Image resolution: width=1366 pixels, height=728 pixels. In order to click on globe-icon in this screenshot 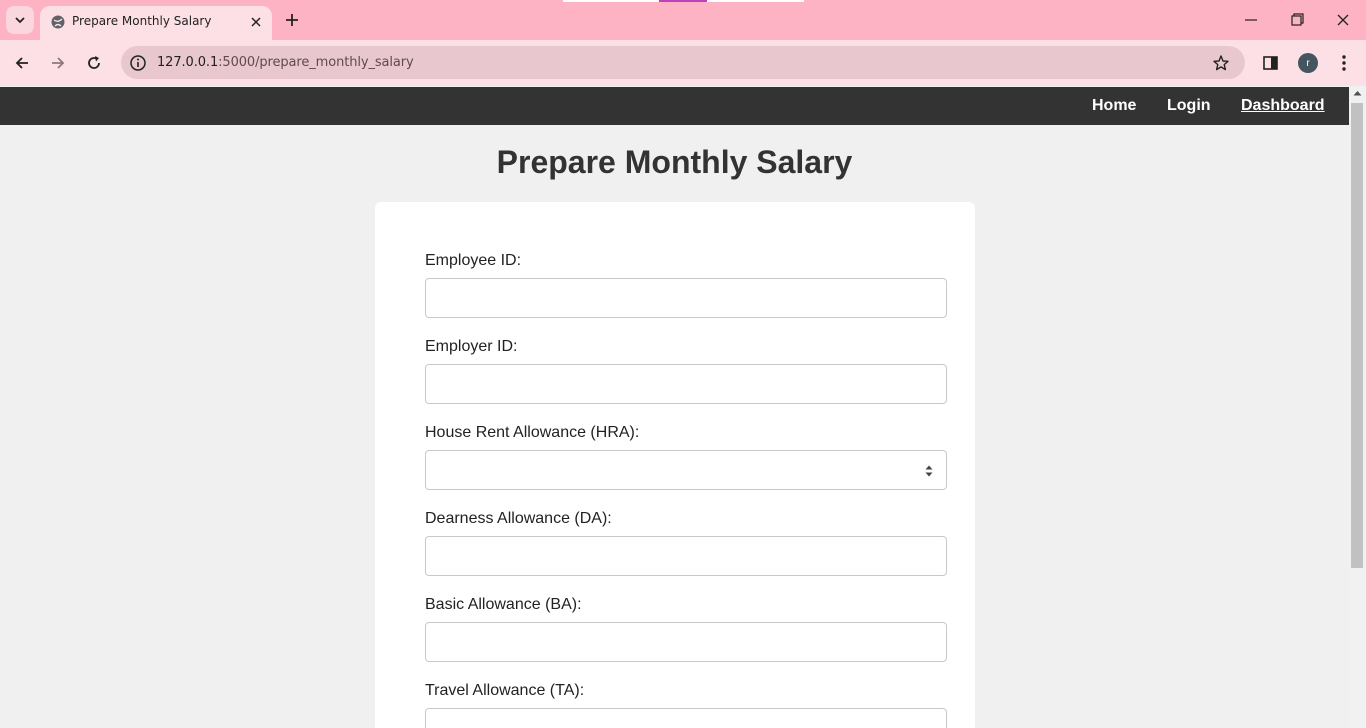, I will do `click(58, 22)`.